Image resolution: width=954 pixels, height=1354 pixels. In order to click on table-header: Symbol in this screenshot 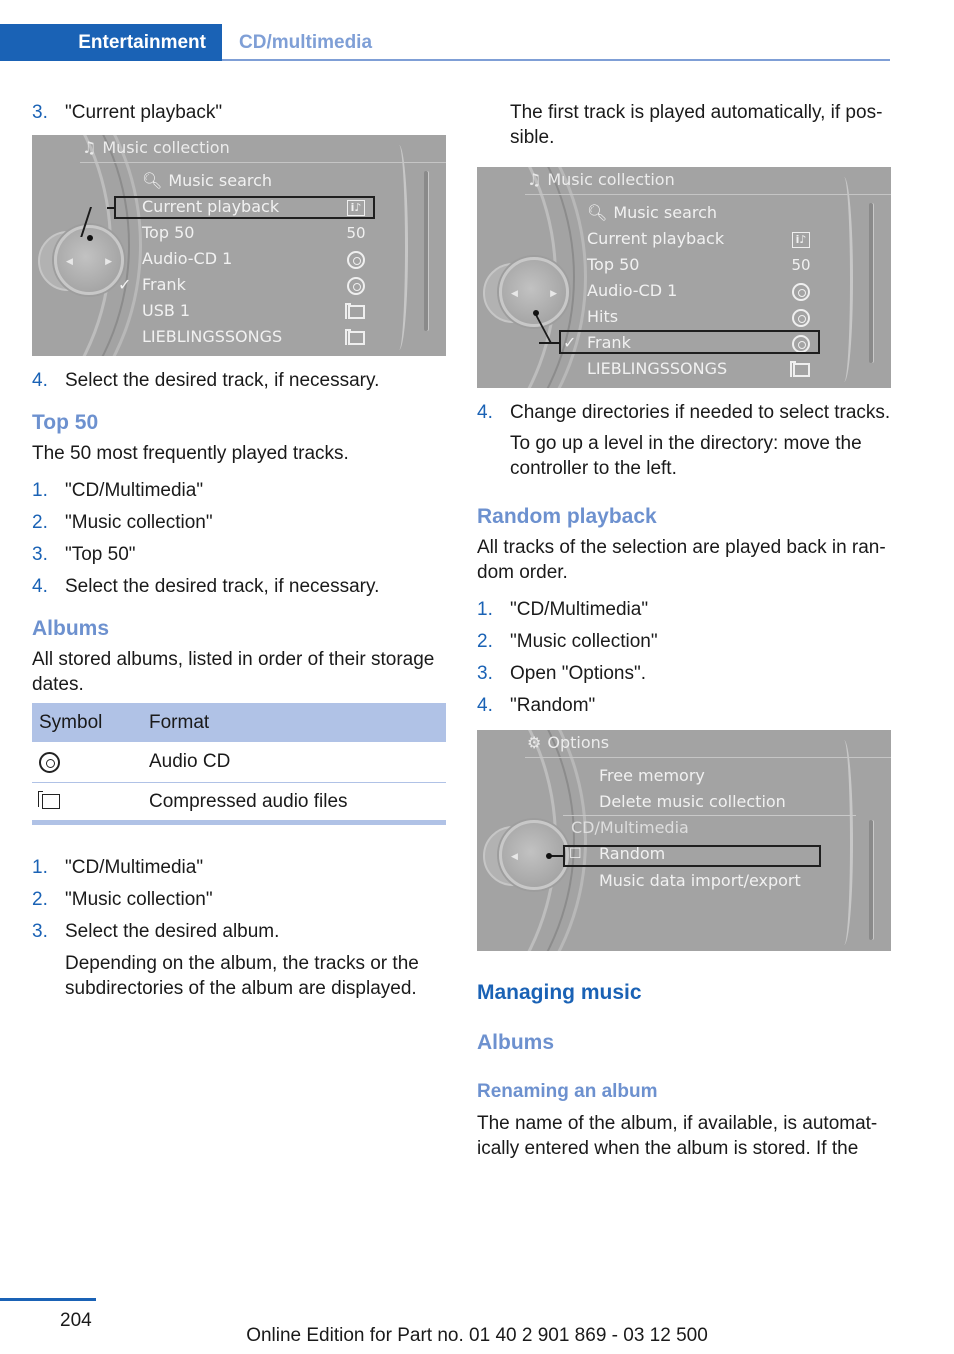, I will do `click(90, 722)`.